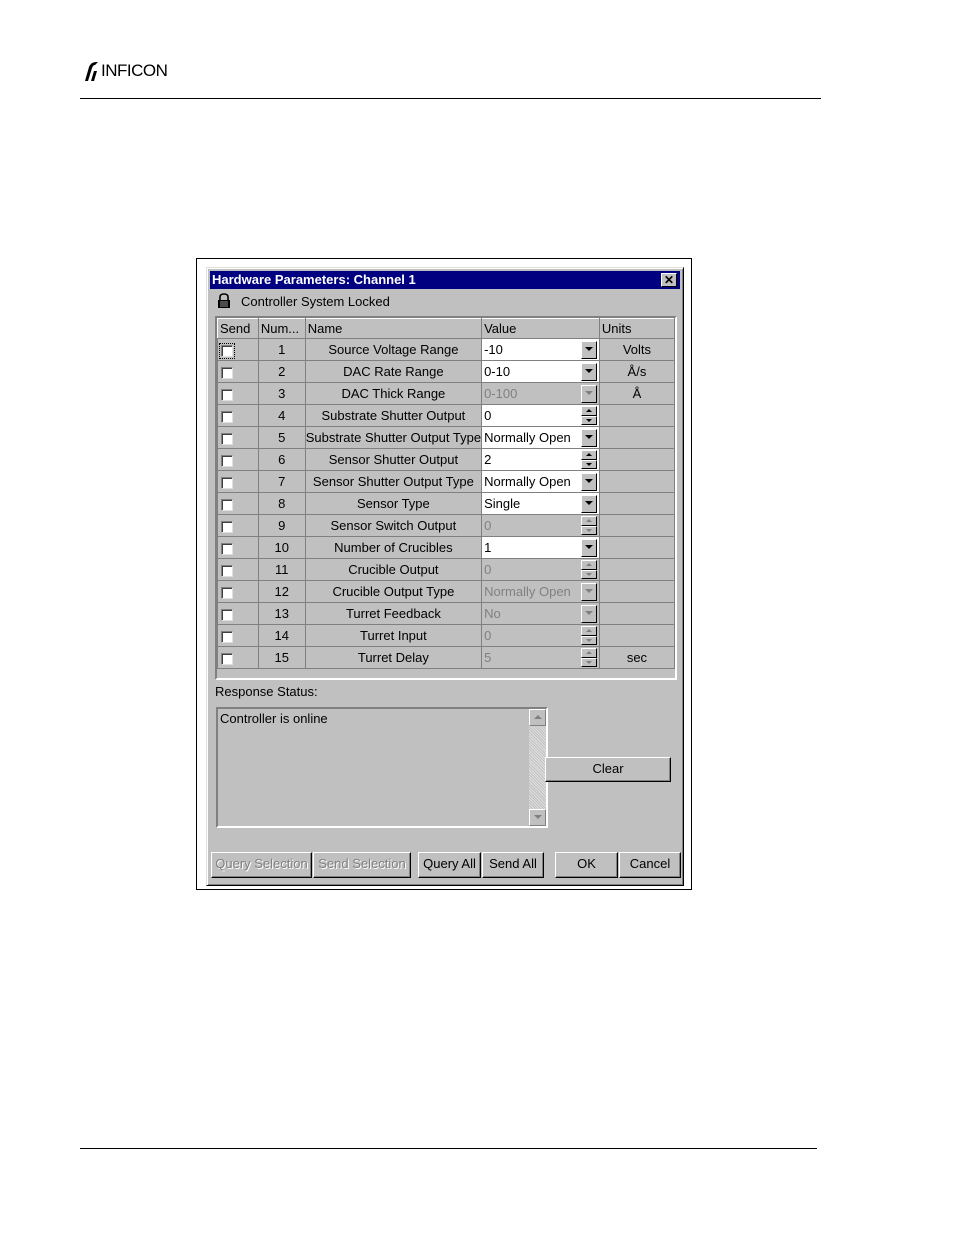  What do you see at coordinates (537, 767) in the screenshot?
I see `response-scrollbar` at bounding box center [537, 767].